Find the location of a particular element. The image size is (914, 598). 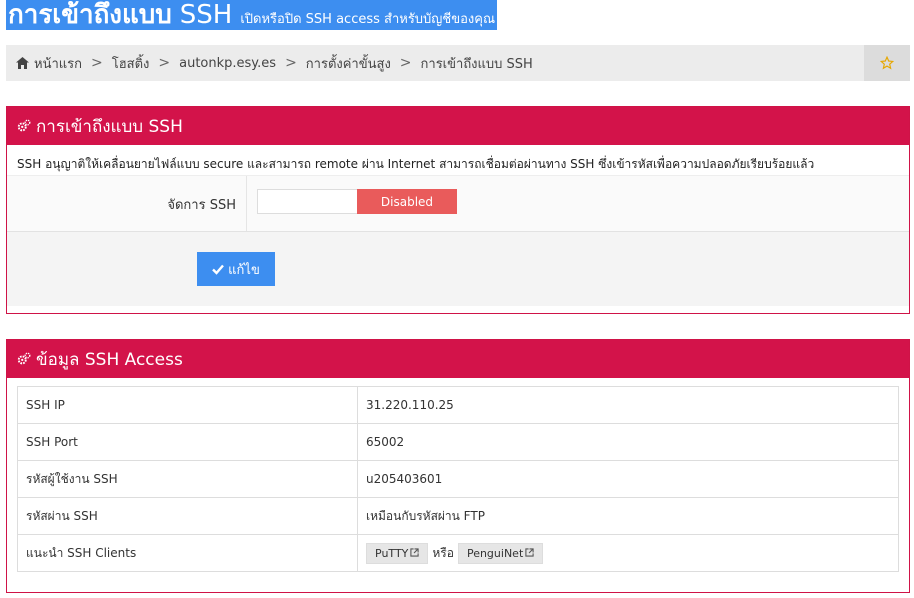

form-actions: แก้ไข is located at coordinates (458, 269).